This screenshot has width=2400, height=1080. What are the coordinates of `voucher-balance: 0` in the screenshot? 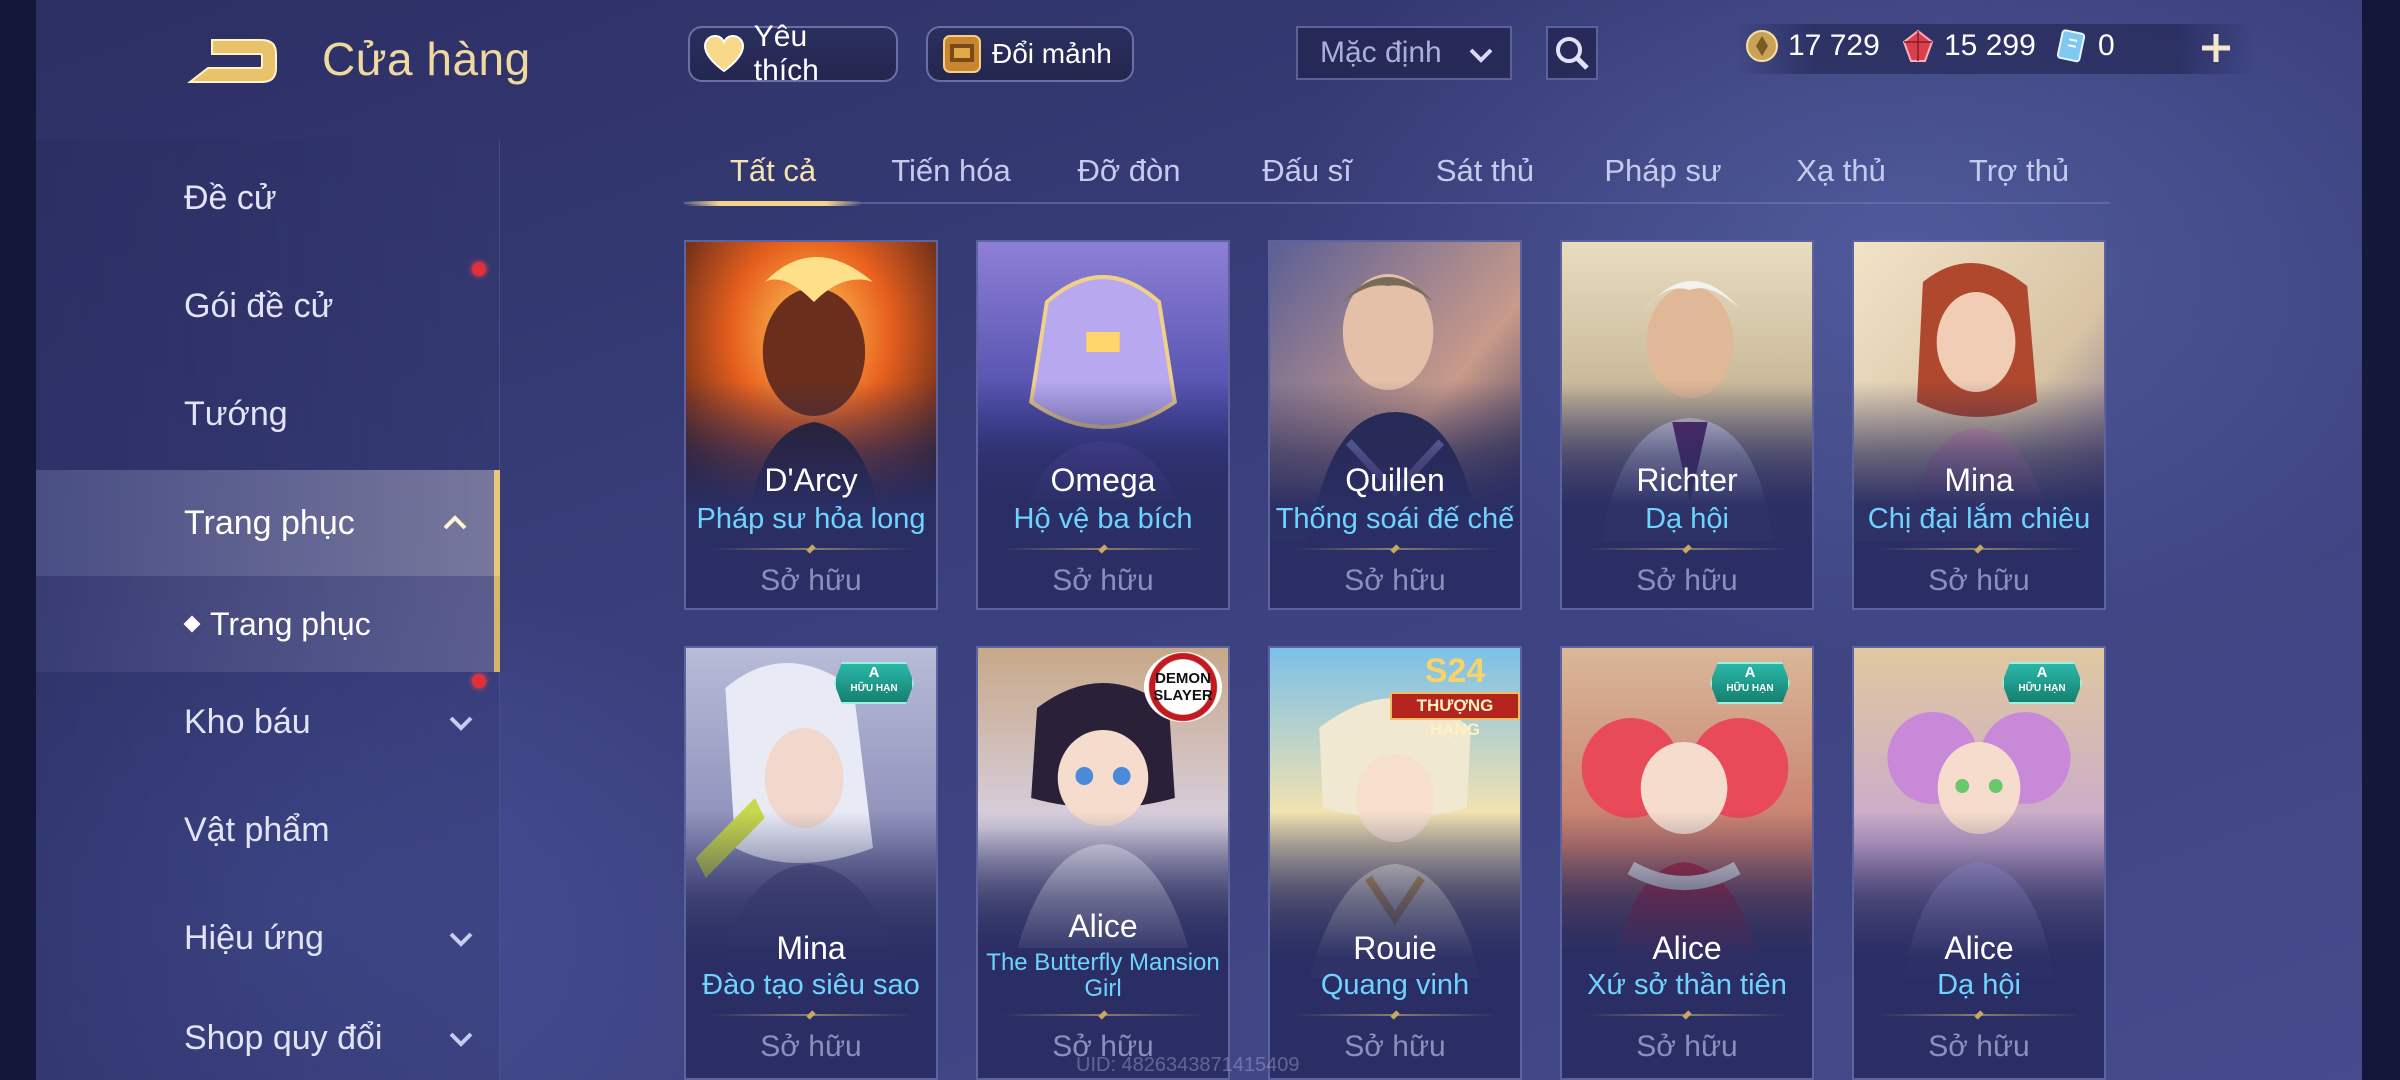 It's located at (2084, 46).